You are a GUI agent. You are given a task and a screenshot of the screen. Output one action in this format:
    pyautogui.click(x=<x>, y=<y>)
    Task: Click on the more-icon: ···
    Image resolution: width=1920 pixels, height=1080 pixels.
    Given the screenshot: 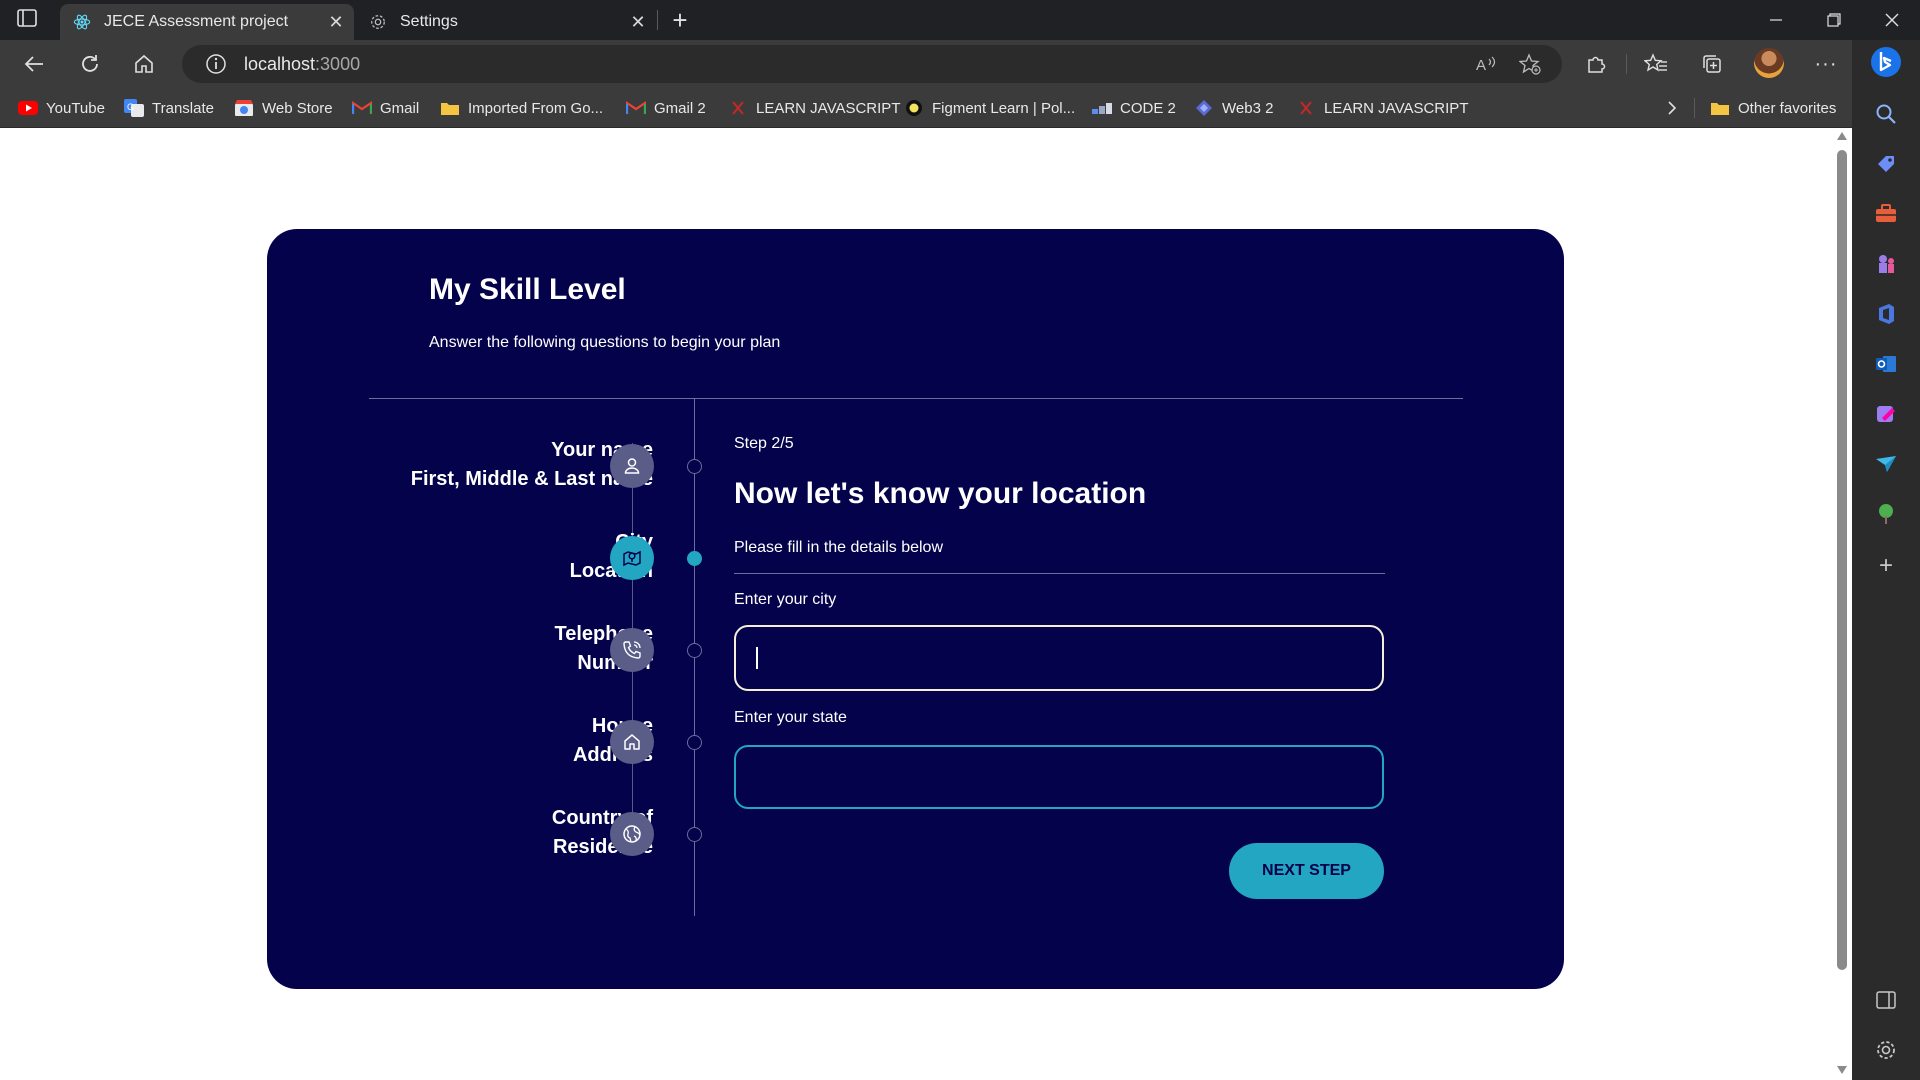 What is the action you would take?
    pyautogui.click(x=1826, y=63)
    